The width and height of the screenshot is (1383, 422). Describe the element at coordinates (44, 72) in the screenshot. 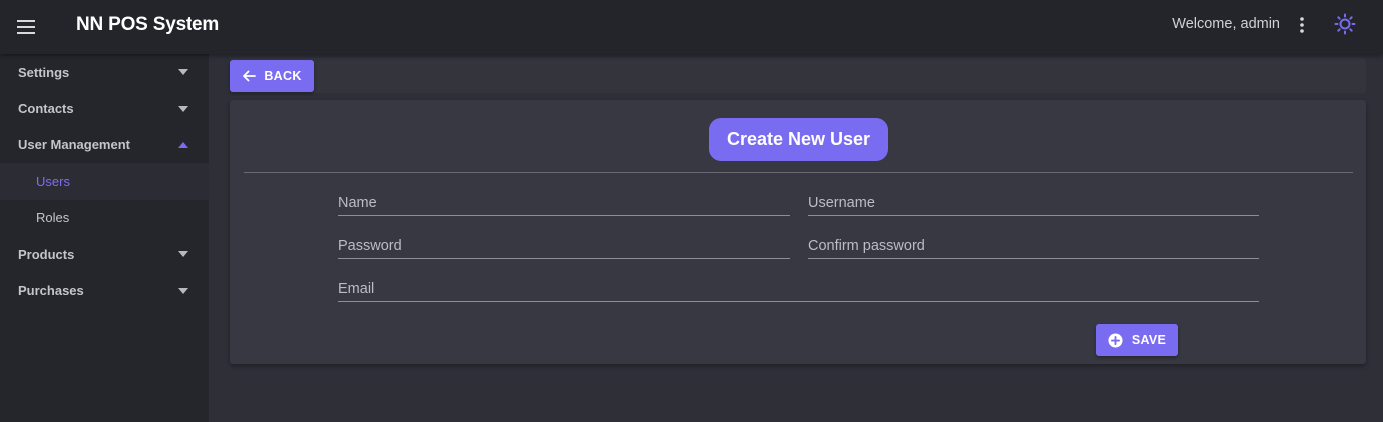

I see `sidebar-item-label: Settings` at that location.